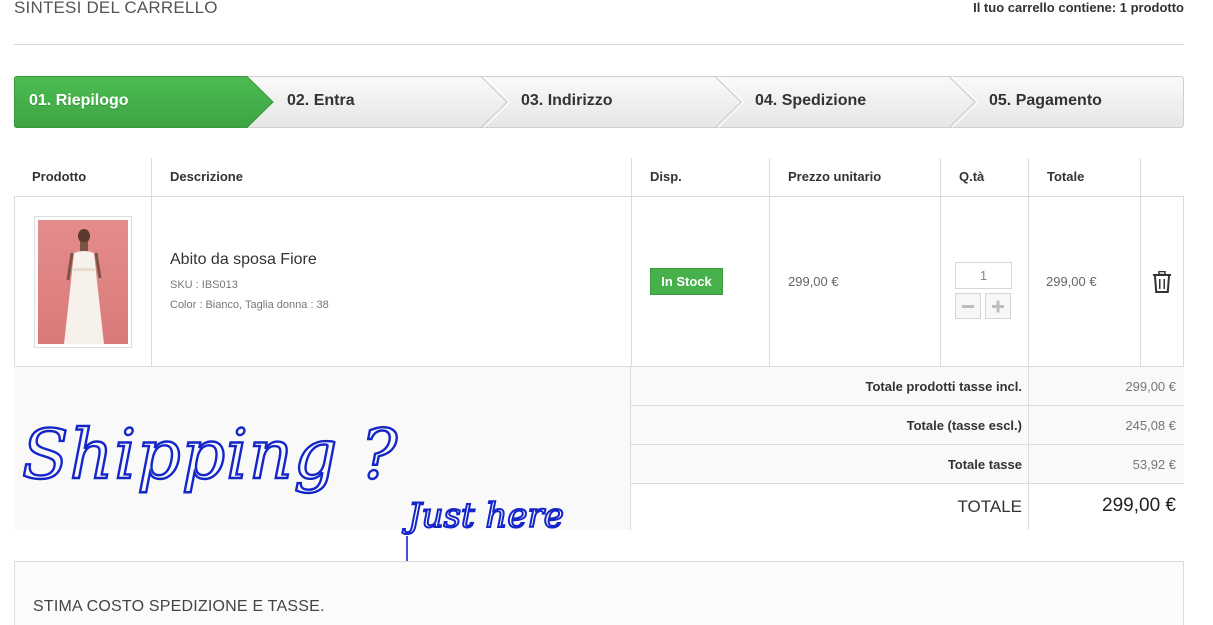 Image resolution: width=1213 pixels, height=625 pixels. What do you see at coordinates (179, 606) in the screenshot?
I see `shipping-estimate-title: STIMA COSTO SPEDIZIONE E TASSE.` at bounding box center [179, 606].